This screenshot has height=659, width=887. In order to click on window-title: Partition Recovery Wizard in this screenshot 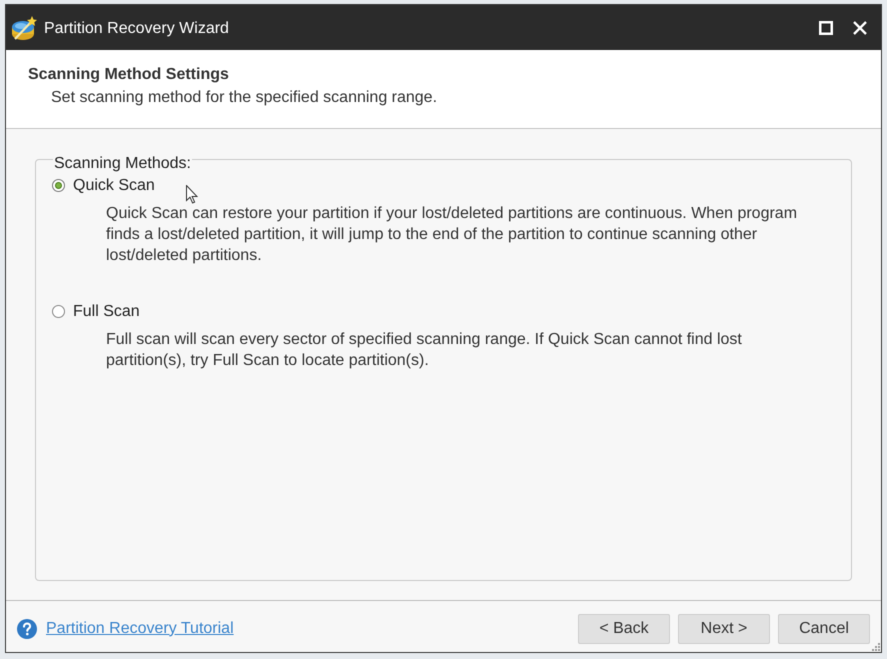, I will do `click(136, 28)`.